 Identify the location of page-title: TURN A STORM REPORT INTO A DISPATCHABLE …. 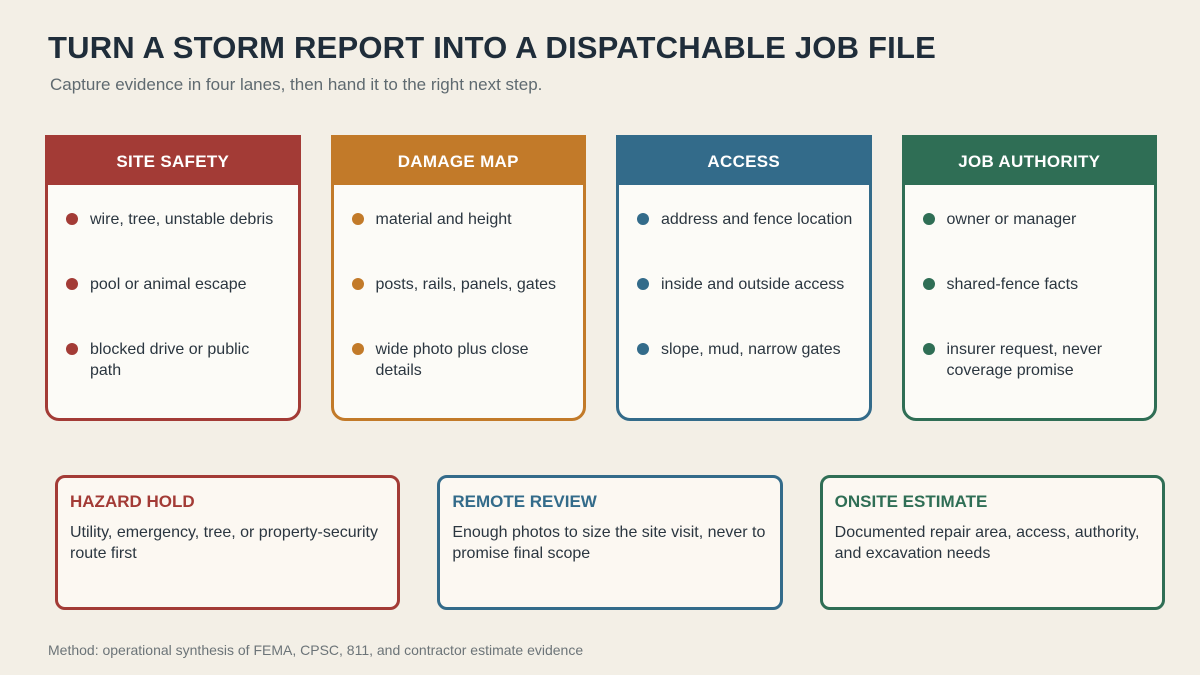
(492, 47).